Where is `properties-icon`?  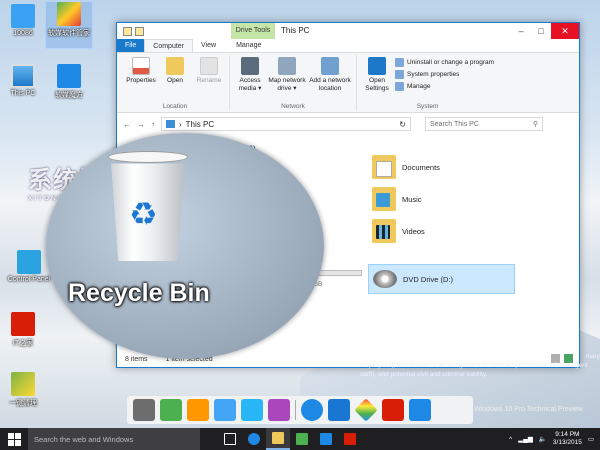 properties-icon is located at coordinates (141, 66).